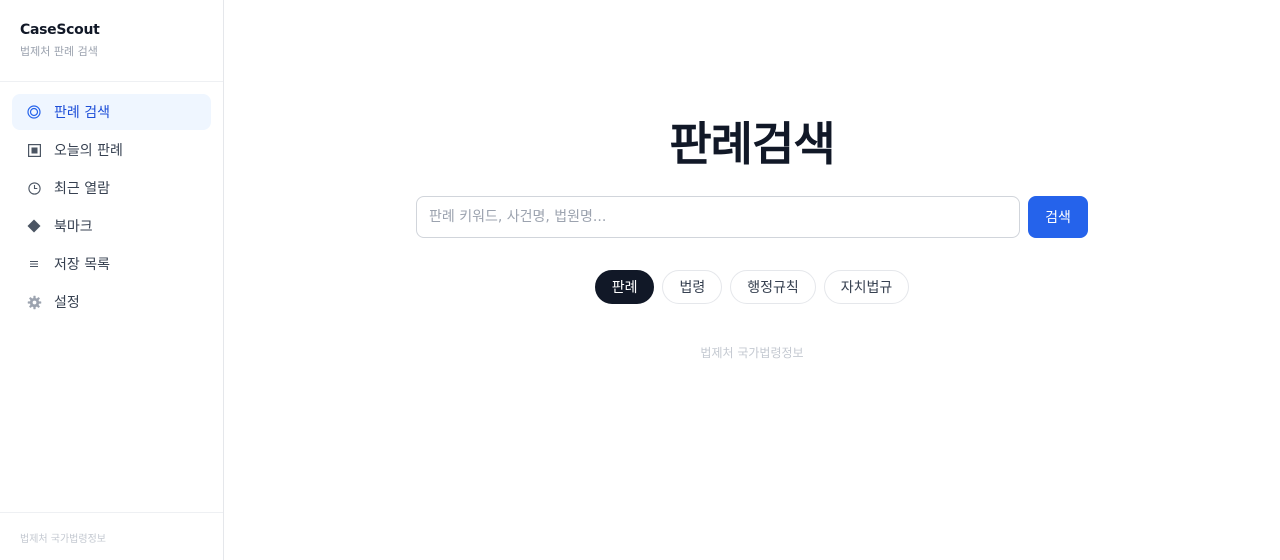 The height and width of the screenshot is (560, 1280). What do you see at coordinates (692, 287) in the screenshot?
I see `chip-statute: 법령` at bounding box center [692, 287].